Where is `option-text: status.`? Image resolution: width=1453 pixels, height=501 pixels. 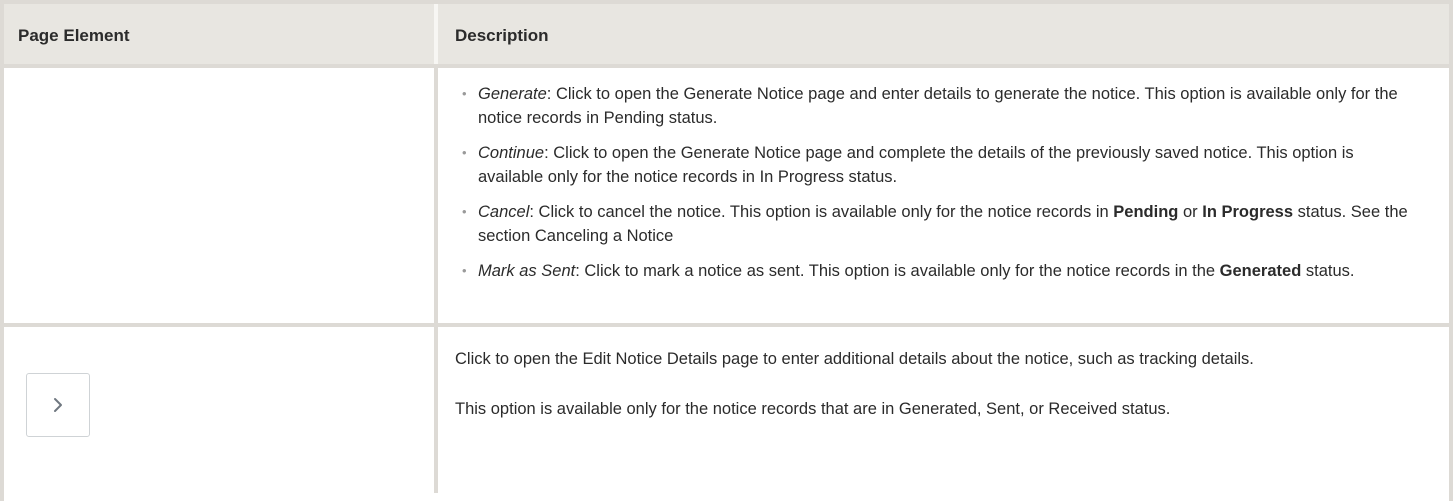
option-text: status. is located at coordinates (1328, 271).